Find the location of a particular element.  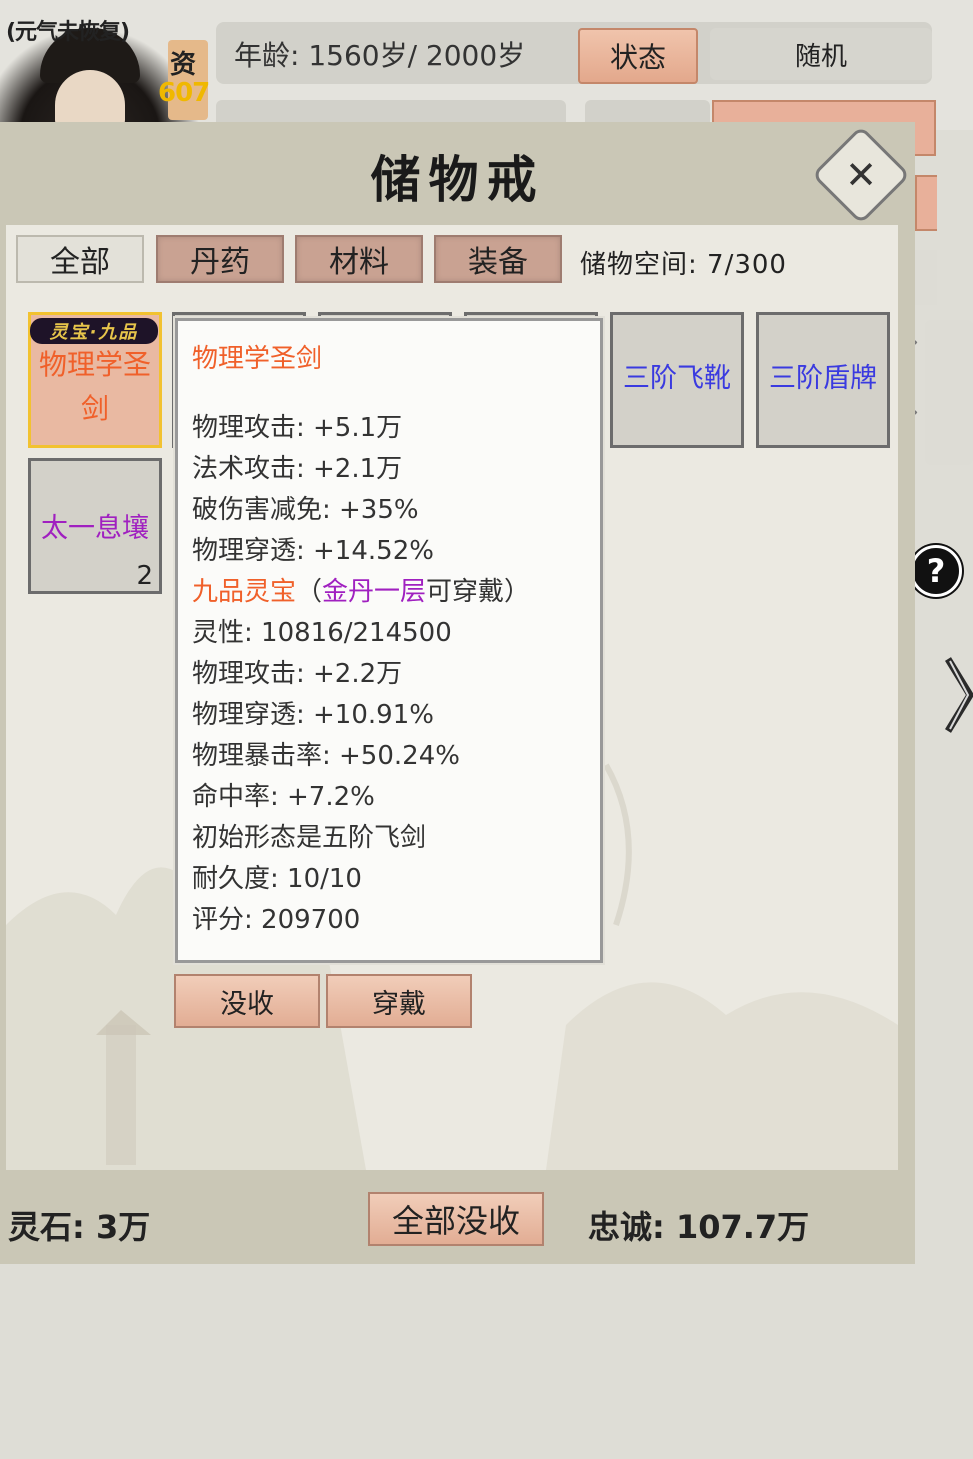

help-icon: ? is located at coordinates (936, 571).